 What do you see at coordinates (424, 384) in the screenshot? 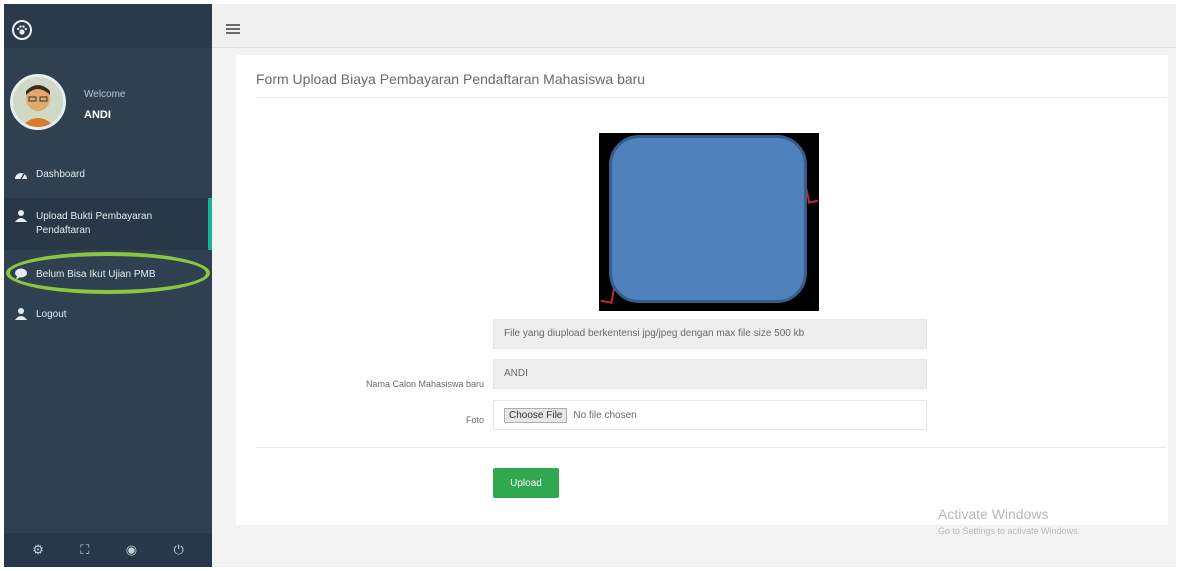
I see `nama-label: Nama Calon Mahasiswa baru` at bounding box center [424, 384].